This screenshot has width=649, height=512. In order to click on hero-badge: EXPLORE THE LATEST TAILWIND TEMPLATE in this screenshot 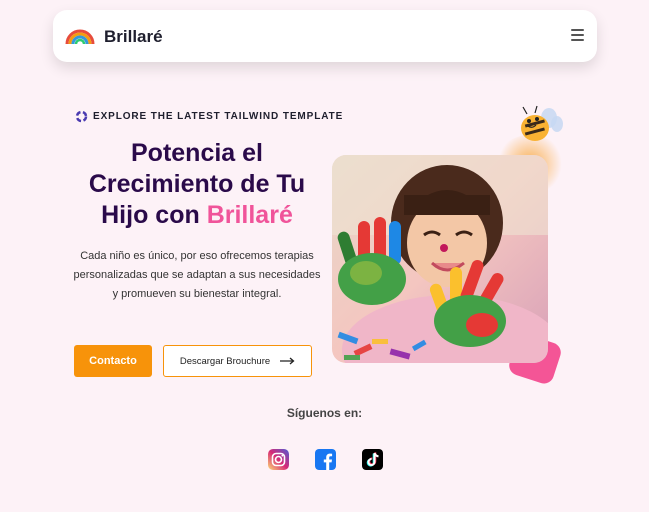, I will do `click(209, 116)`.